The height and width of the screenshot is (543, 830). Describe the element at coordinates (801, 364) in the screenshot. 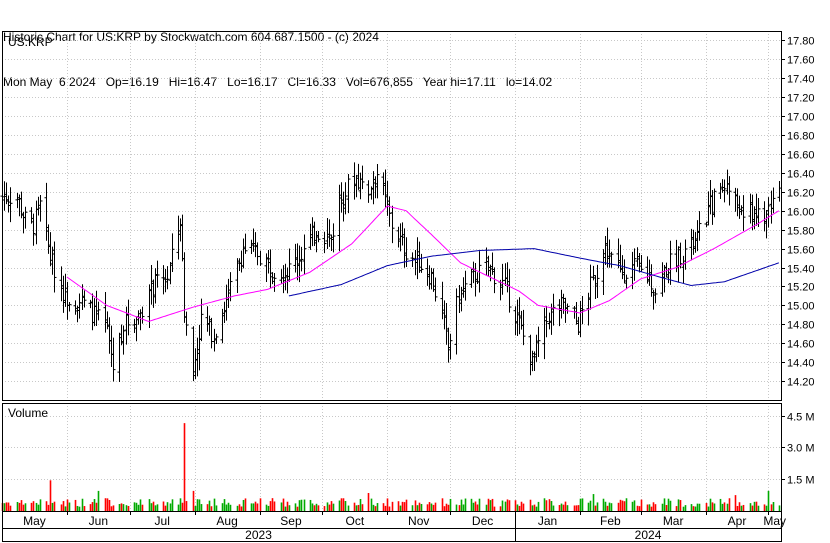

I see `price-tick-label: 14.40` at that location.